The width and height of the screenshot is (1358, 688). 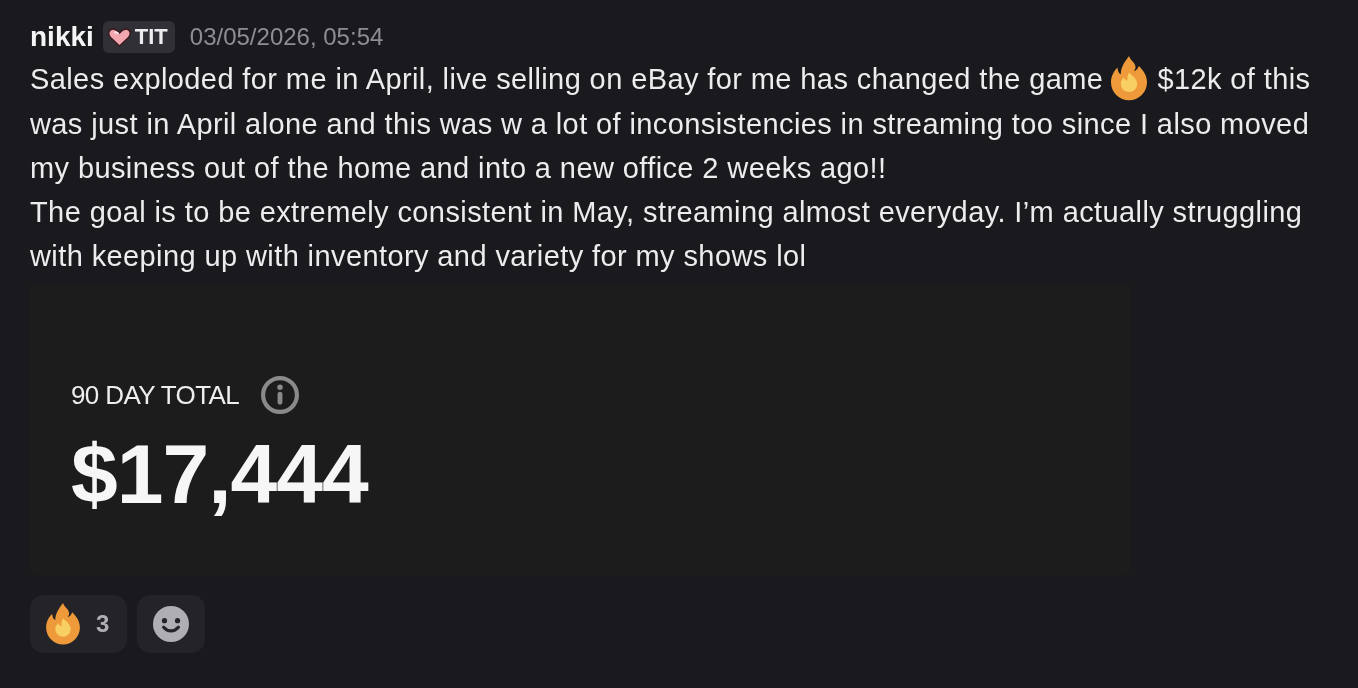 I want to click on author-name: nikki, so click(x=62, y=37).